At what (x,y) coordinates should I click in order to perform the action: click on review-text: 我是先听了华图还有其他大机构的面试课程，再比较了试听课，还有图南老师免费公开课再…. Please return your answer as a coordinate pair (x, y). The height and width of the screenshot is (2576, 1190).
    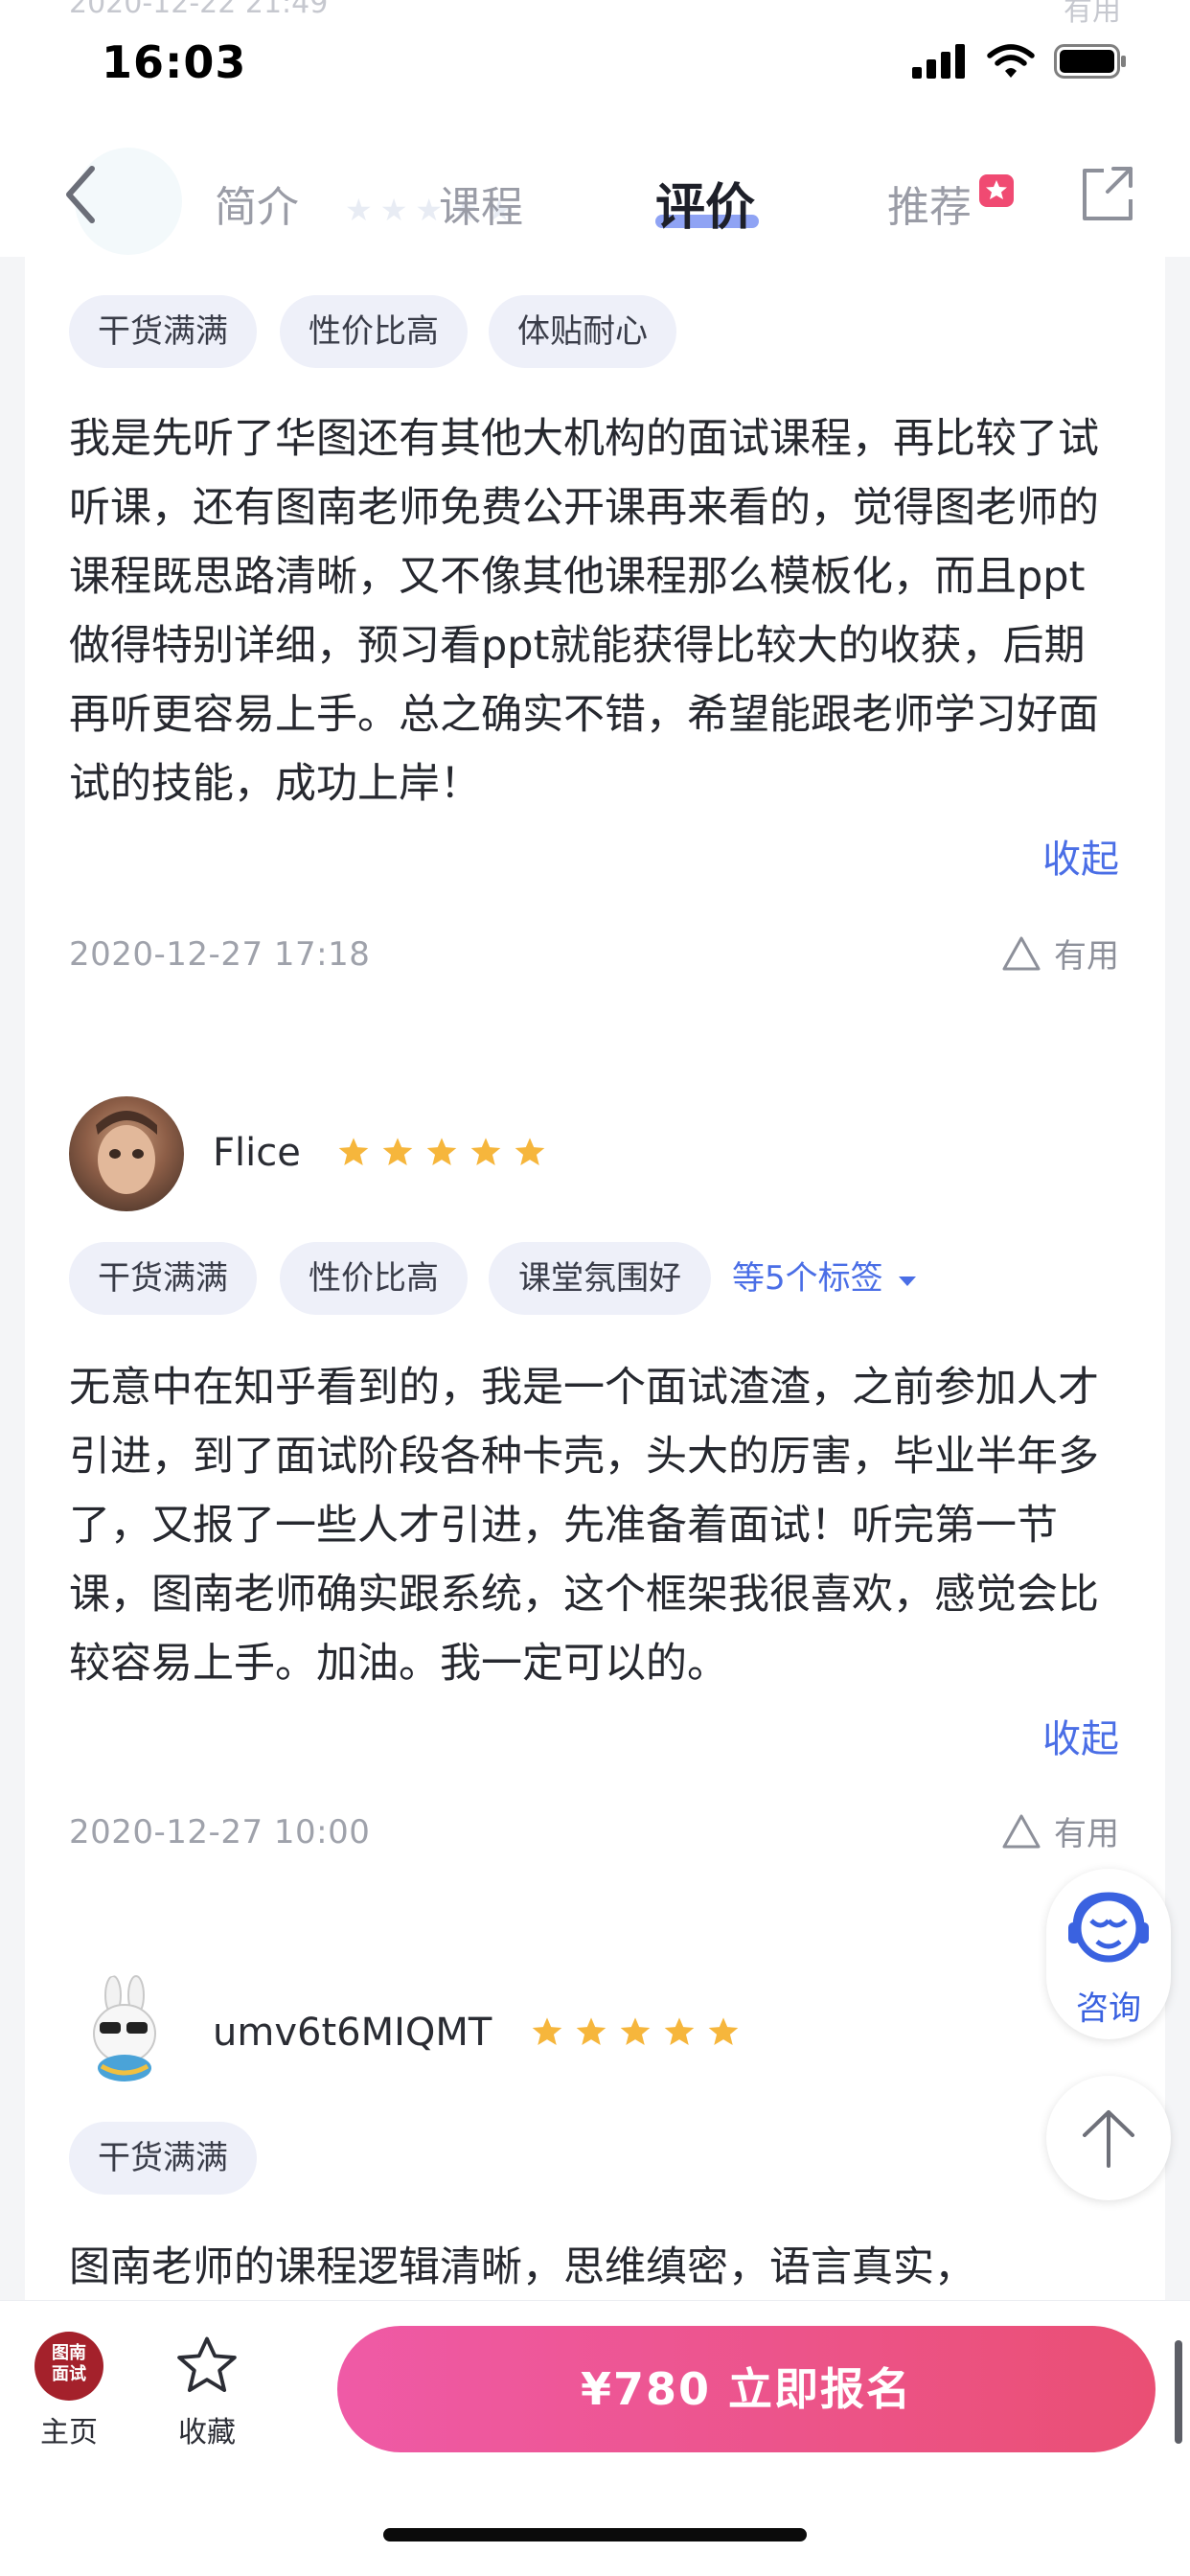
    Looking at the image, I should click on (584, 611).